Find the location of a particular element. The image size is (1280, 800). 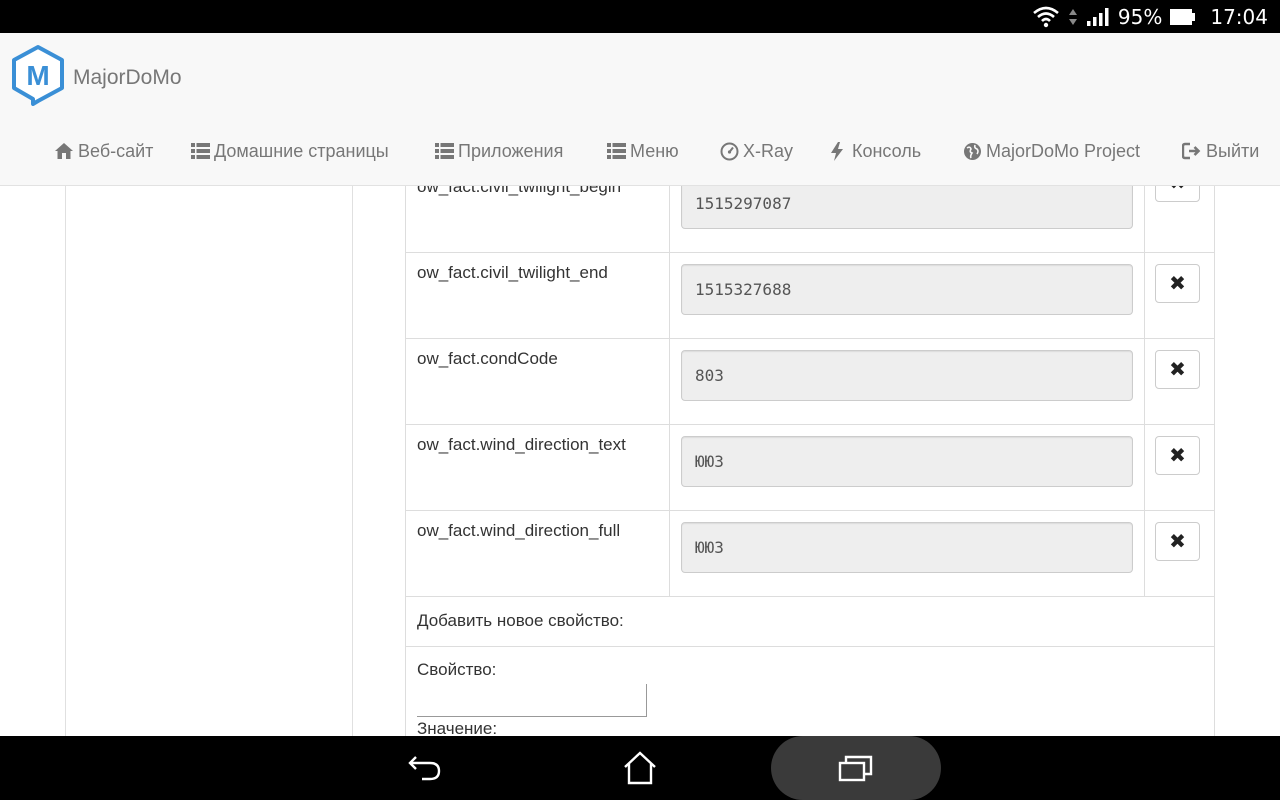

dashboard-icon is located at coordinates (729, 151).